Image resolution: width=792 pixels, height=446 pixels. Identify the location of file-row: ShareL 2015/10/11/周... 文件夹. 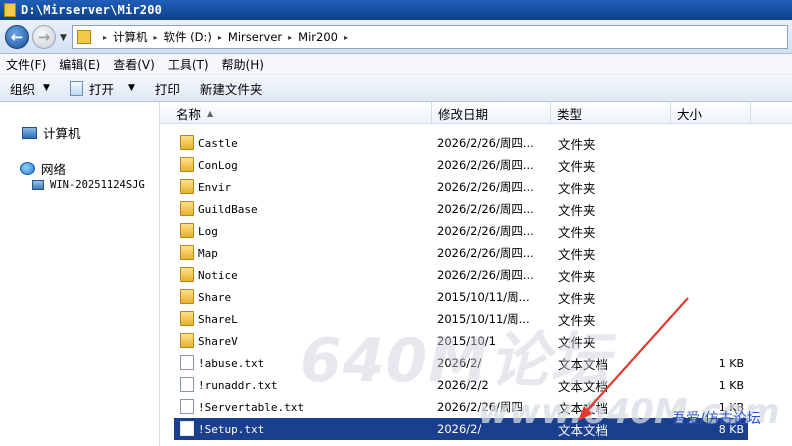
(461, 319).